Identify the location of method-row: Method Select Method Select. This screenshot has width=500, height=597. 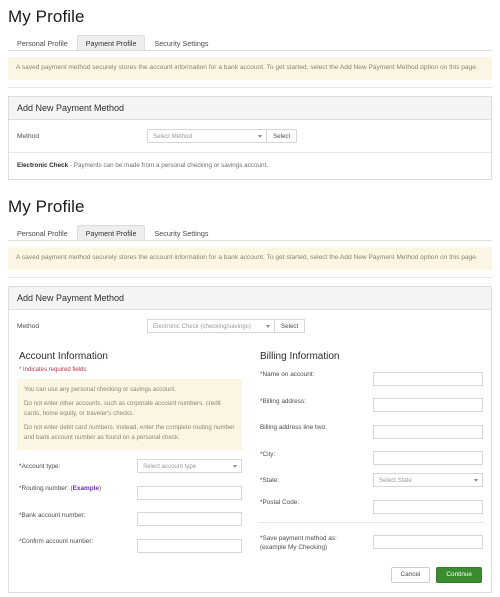
(250, 136).